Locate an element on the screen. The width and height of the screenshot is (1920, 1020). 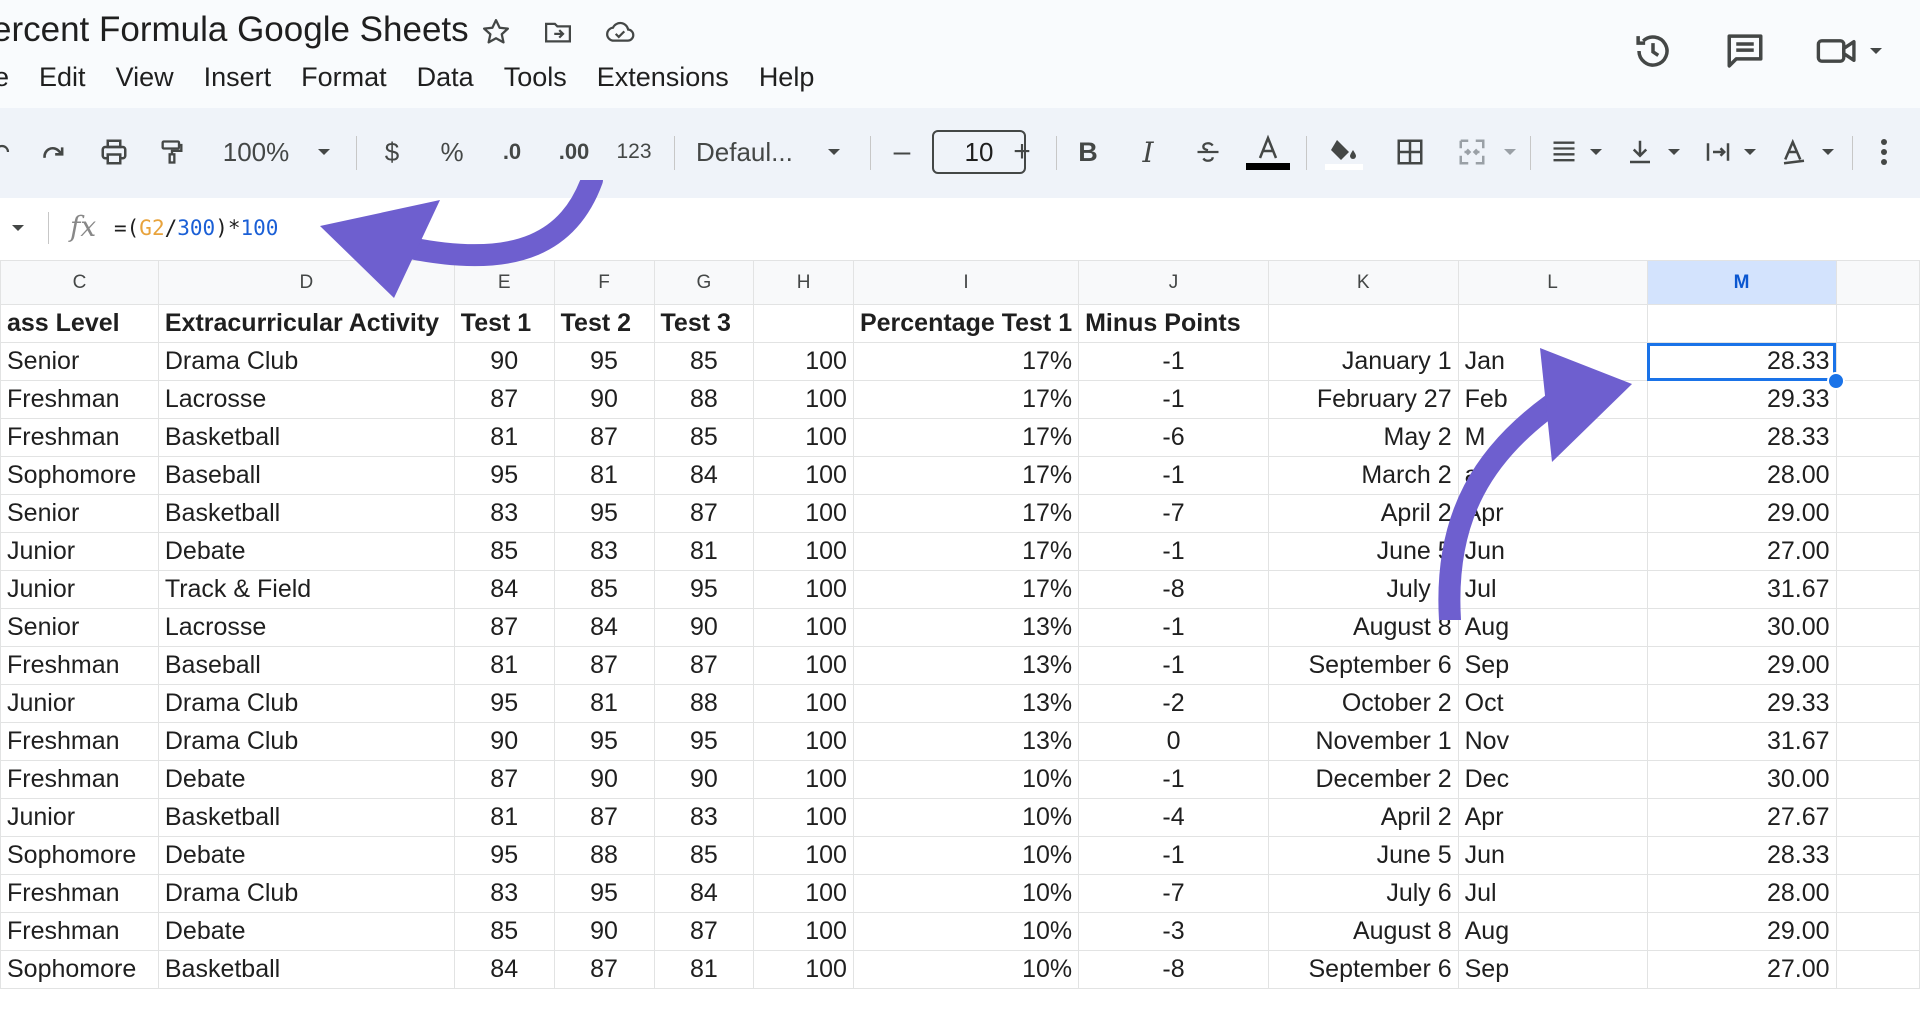
merge-chevron-icon is located at coordinates (1510, 152).